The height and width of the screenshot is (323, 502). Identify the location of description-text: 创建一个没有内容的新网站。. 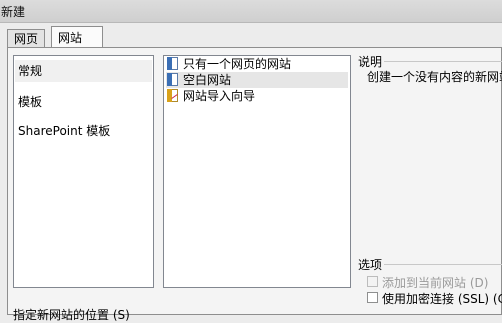
(434, 77).